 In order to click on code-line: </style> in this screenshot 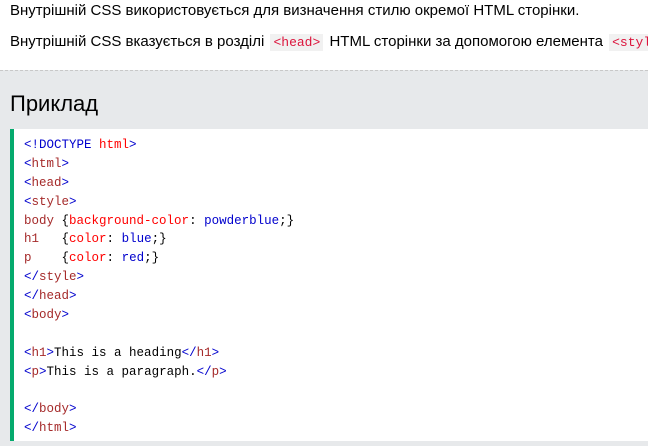, I will do `click(54, 277)`.